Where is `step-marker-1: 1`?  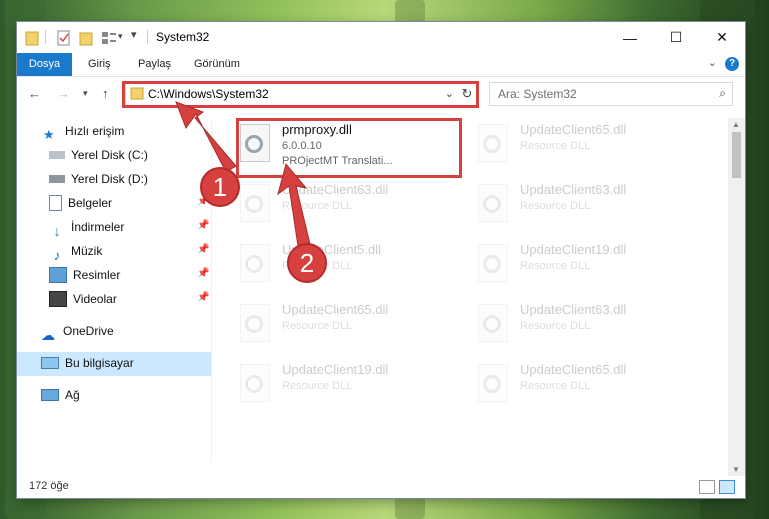
step-marker-1: 1 is located at coordinates (220, 187).